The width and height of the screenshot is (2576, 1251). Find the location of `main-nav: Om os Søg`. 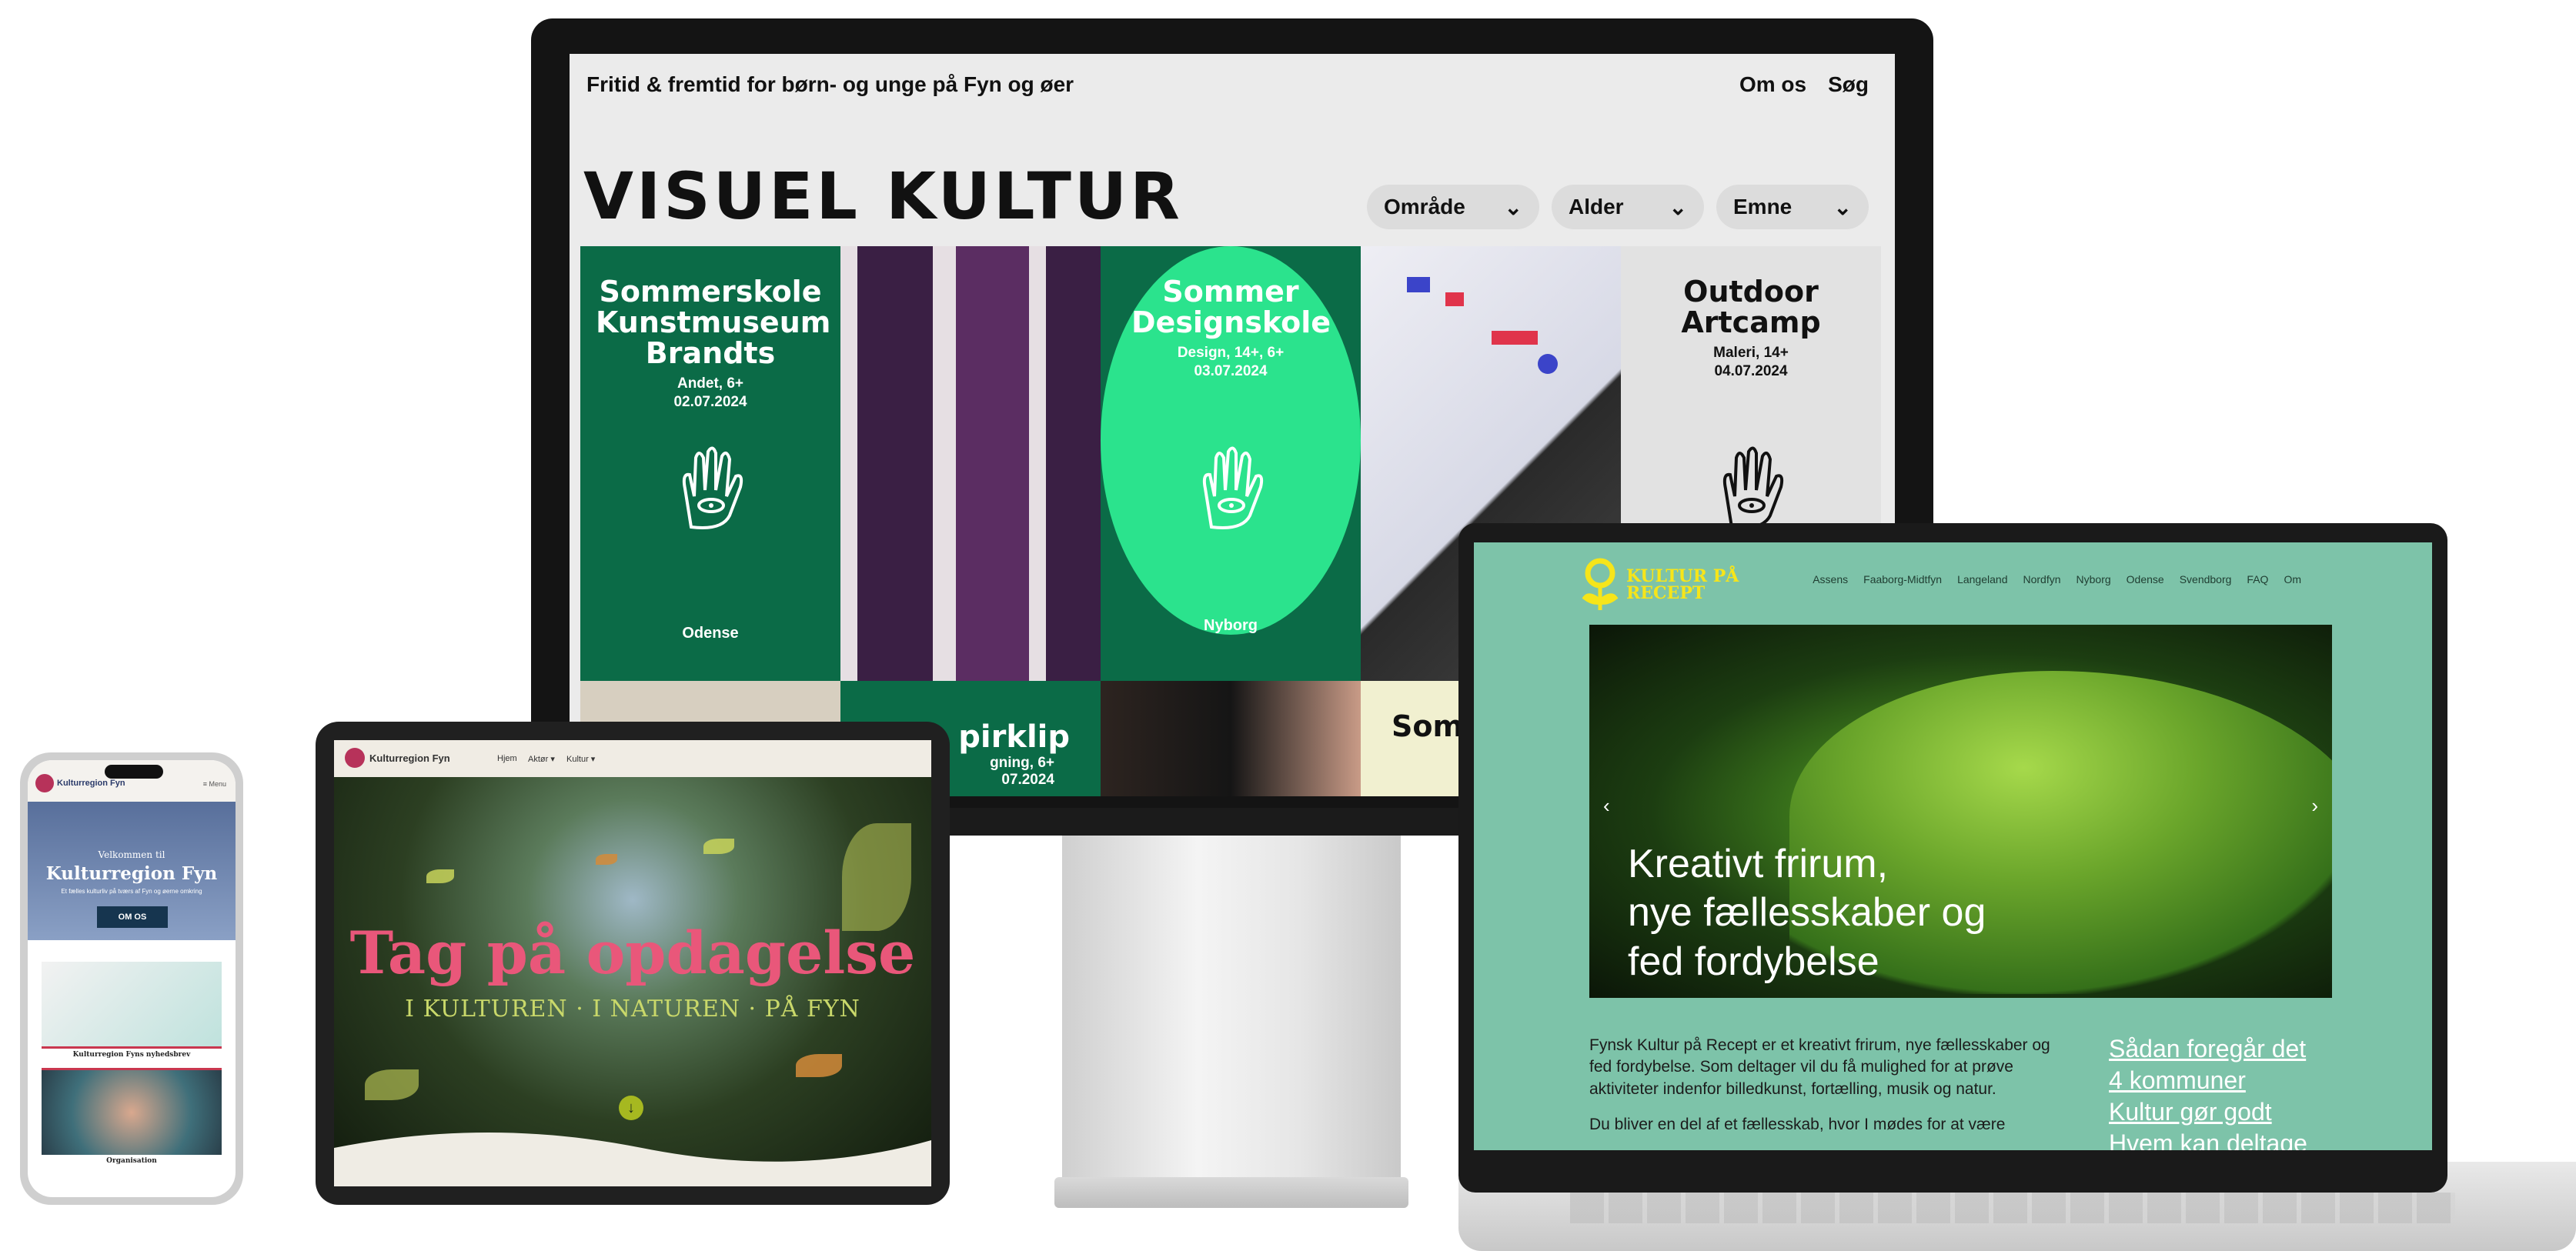

main-nav: Om os Søg is located at coordinates (1804, 84).